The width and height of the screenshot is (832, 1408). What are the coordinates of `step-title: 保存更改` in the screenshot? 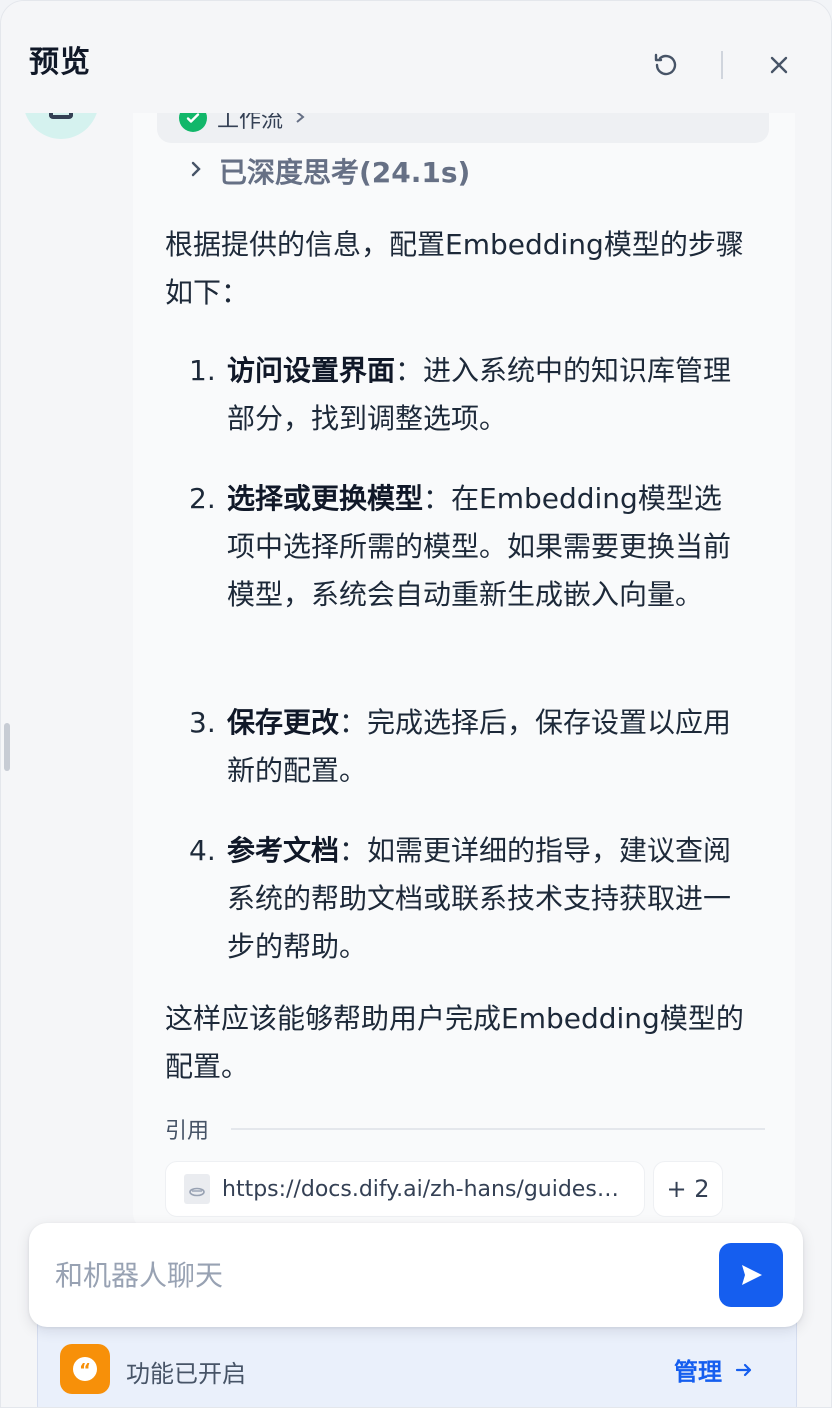 It's located at (283, 722).